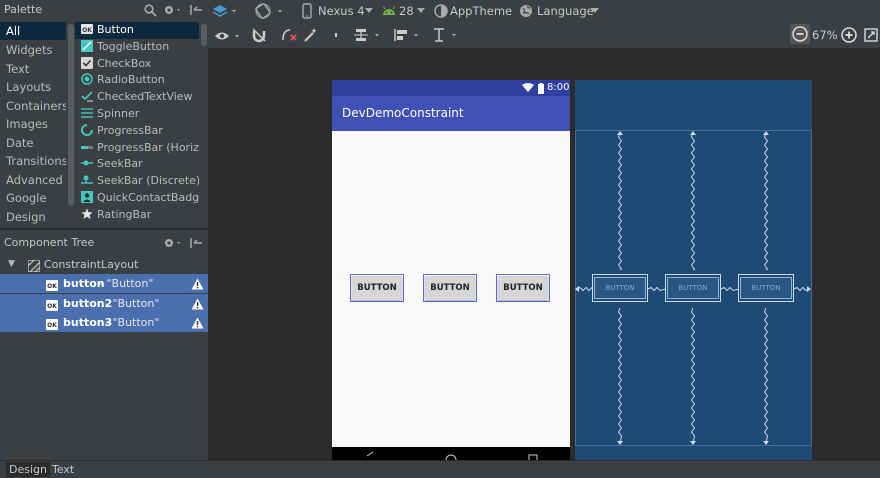 The image size is (880, 478). Describe the element at coordinates (311, 35) in the screenshot. I see `infer-constraints-wand-icon` at that location.